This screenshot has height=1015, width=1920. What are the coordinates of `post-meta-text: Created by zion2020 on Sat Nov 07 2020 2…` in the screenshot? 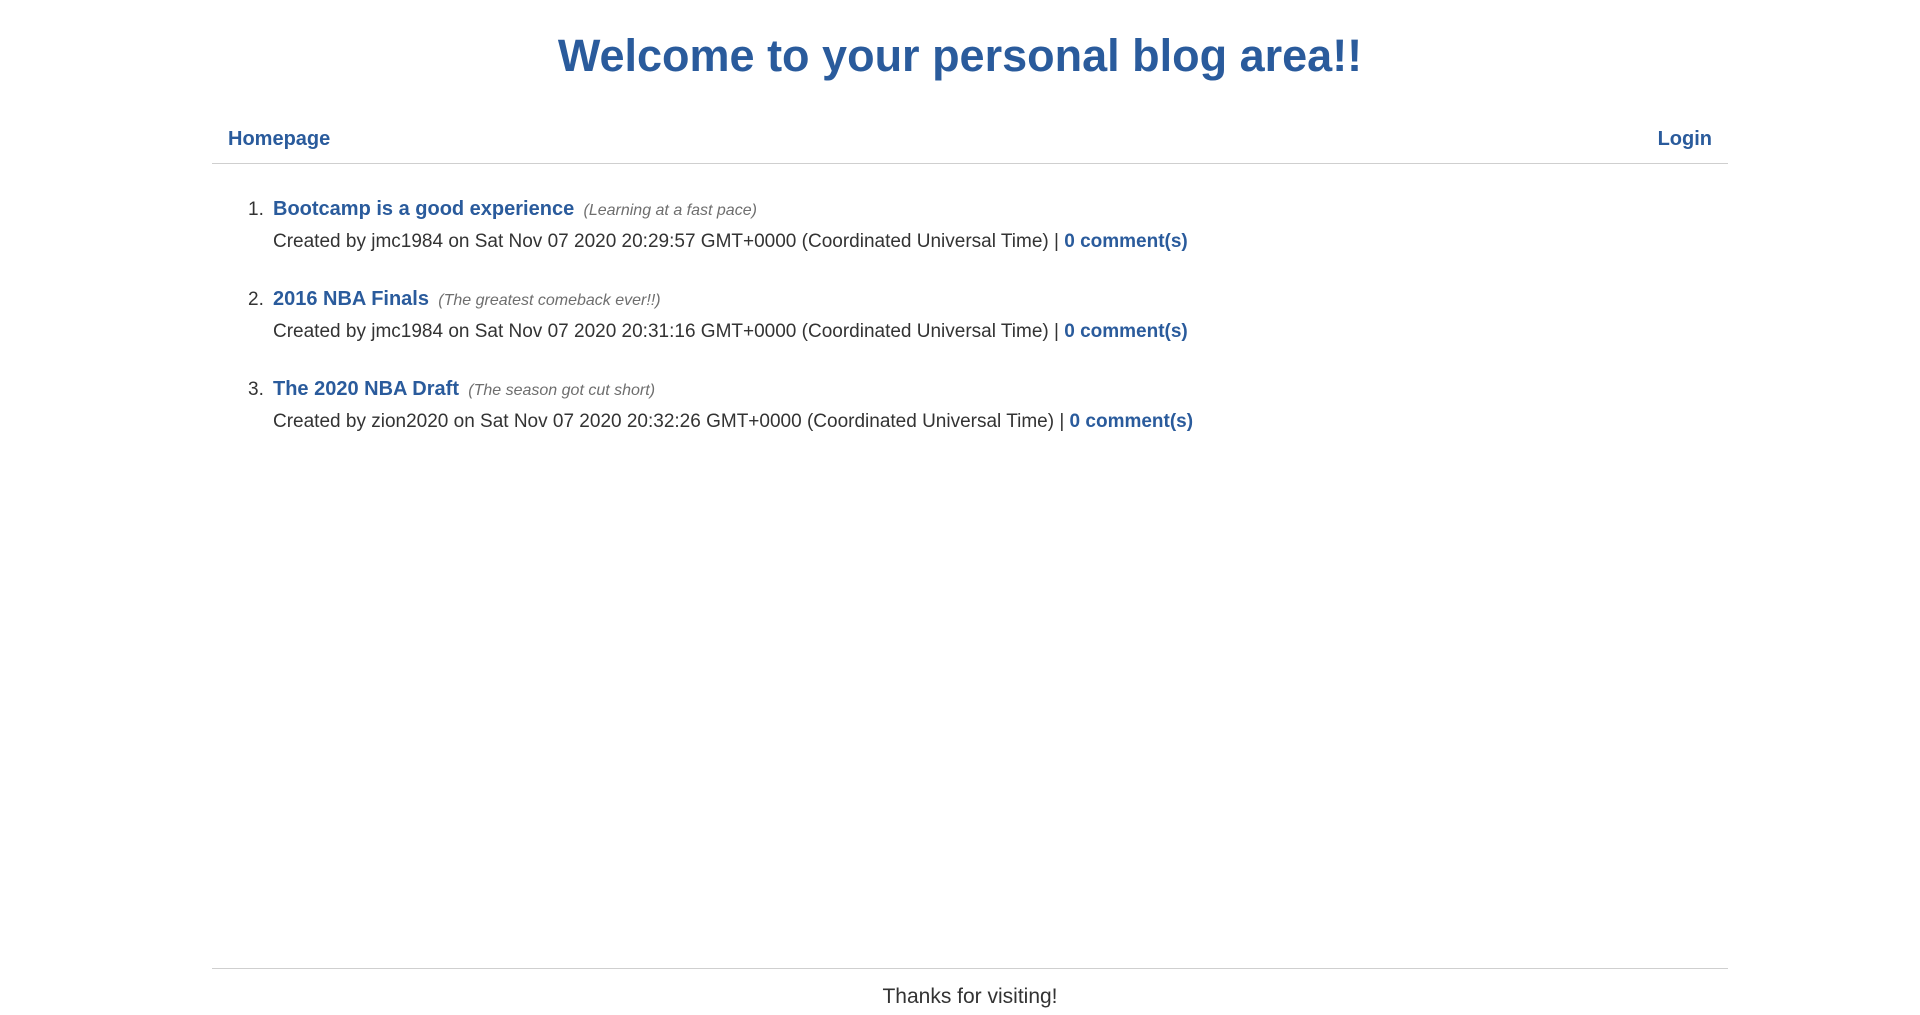 It's located at (669, 421).